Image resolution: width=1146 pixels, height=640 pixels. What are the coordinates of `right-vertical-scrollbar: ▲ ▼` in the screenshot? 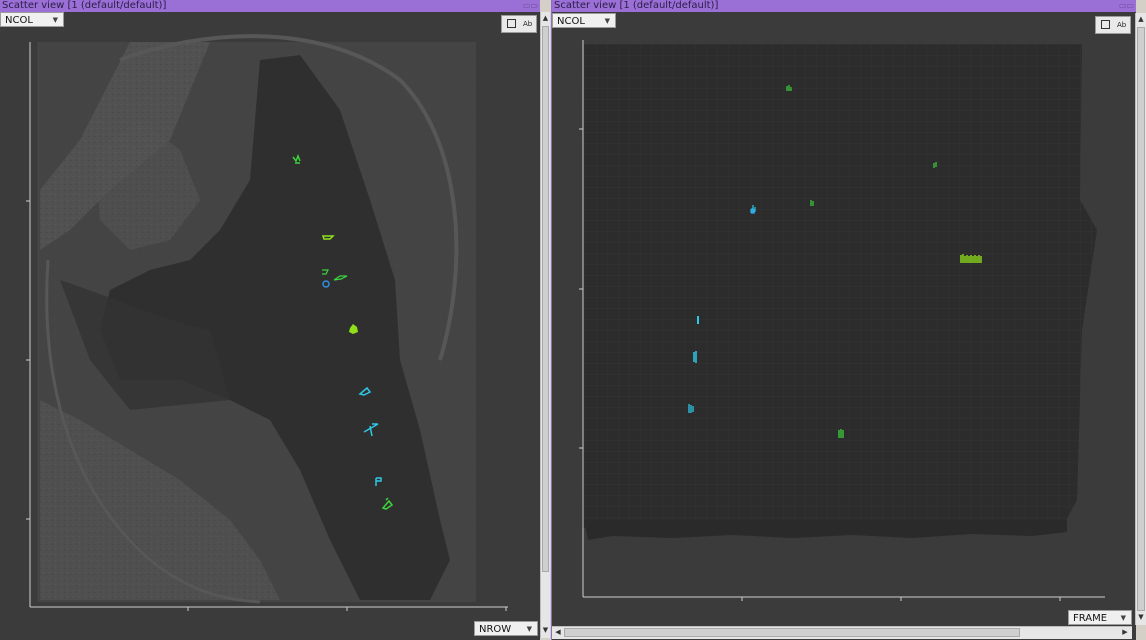 It's located at (1140, 319).